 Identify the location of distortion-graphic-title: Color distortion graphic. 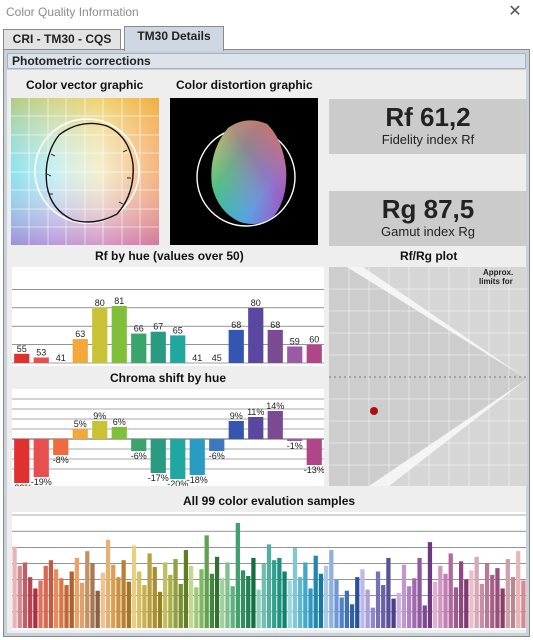
(244, 85).